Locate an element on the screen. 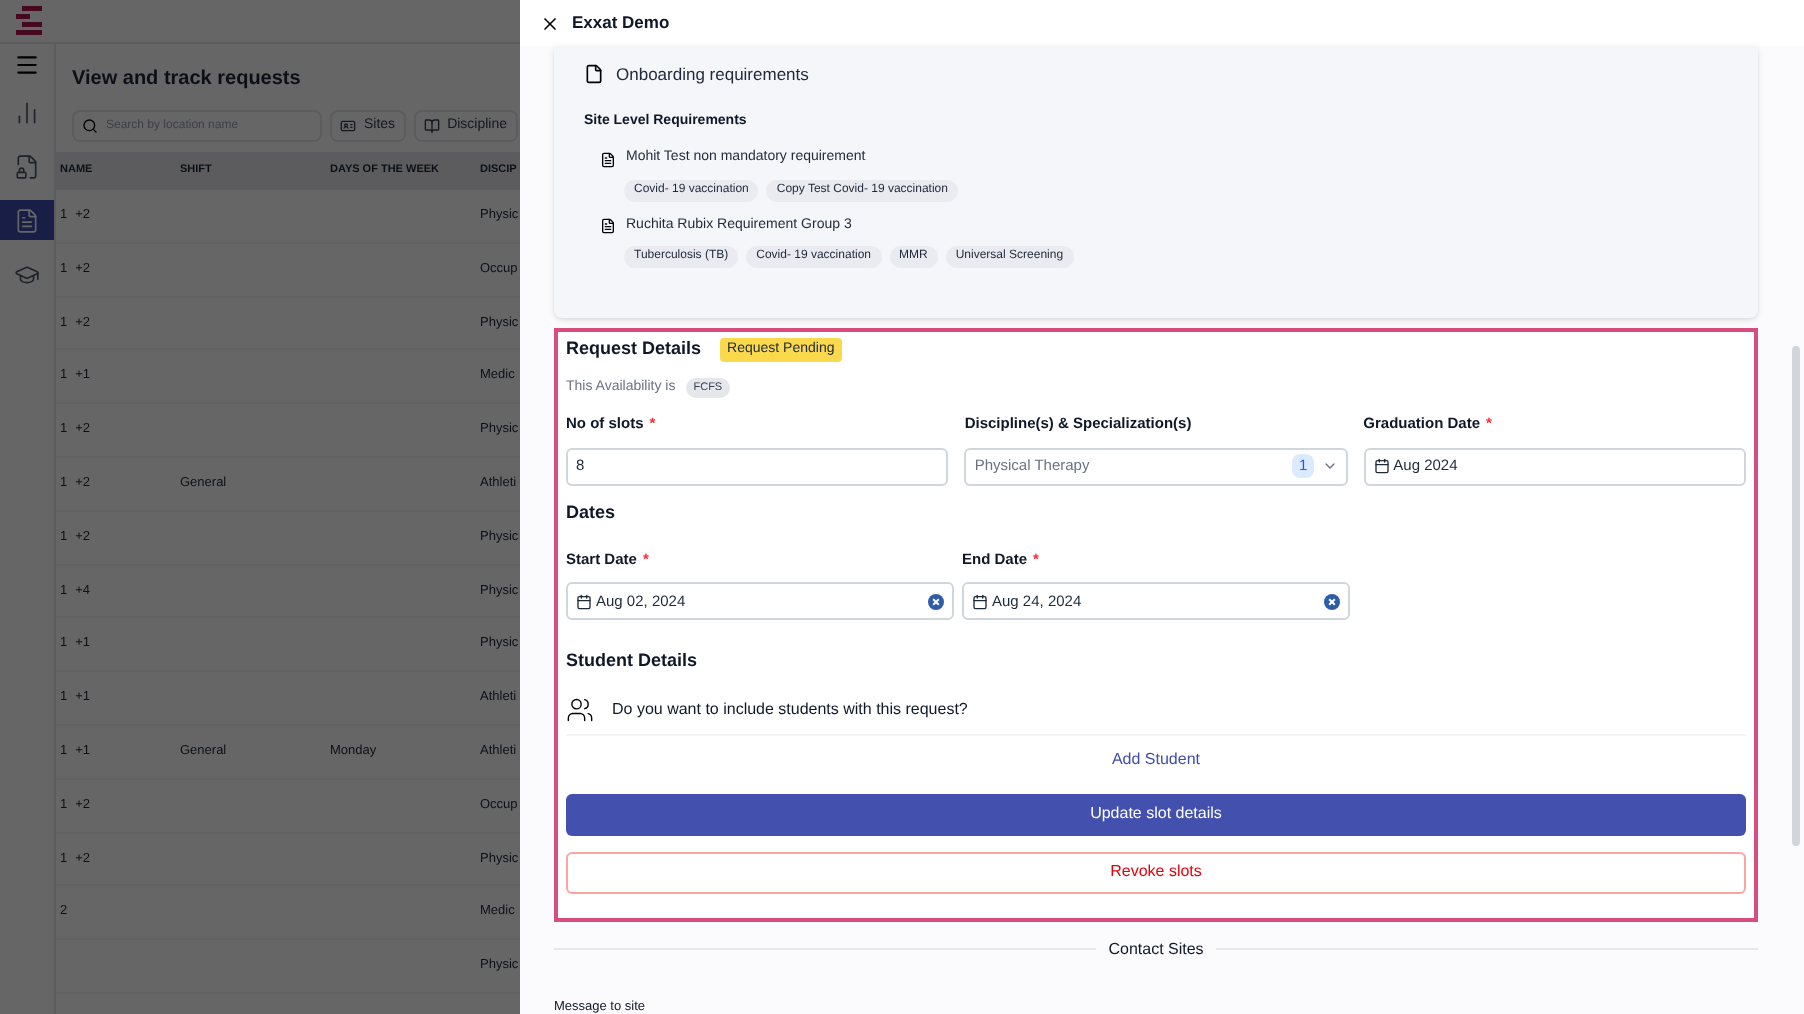  section-title: Request Details is located at coordinates (634, 349).